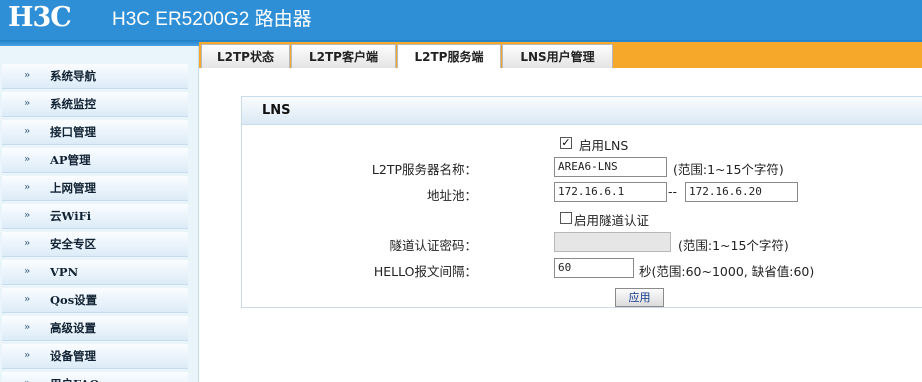 The image size is (922, 382). I want to click on tunnel-password-input, so click(612, 242).